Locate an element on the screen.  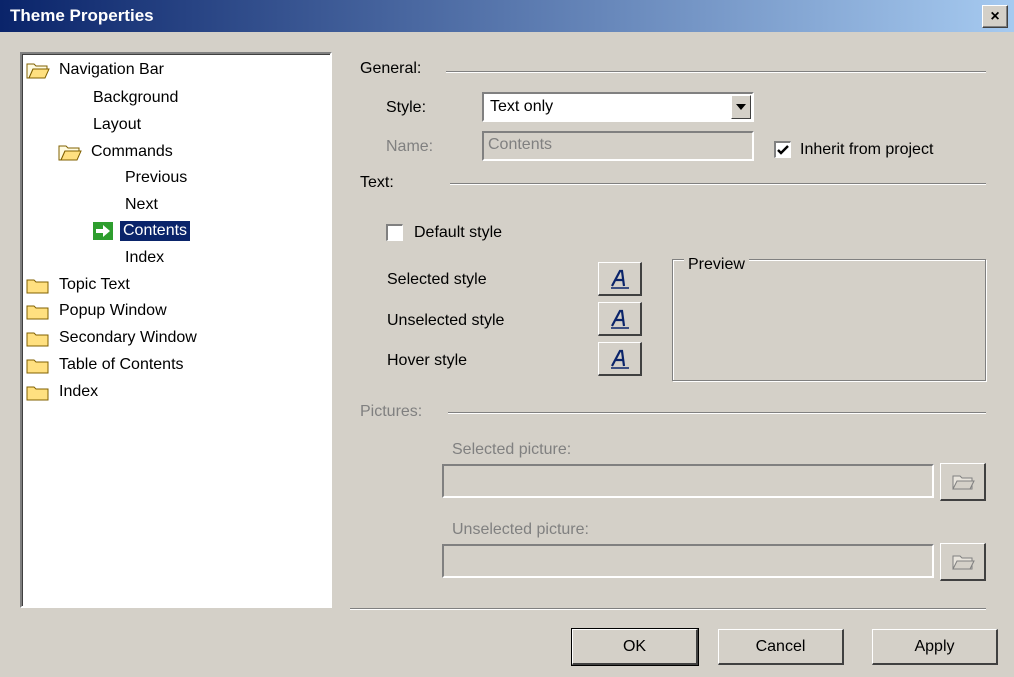
unselected-picture-browse-button is located at coordinates (963, 562).